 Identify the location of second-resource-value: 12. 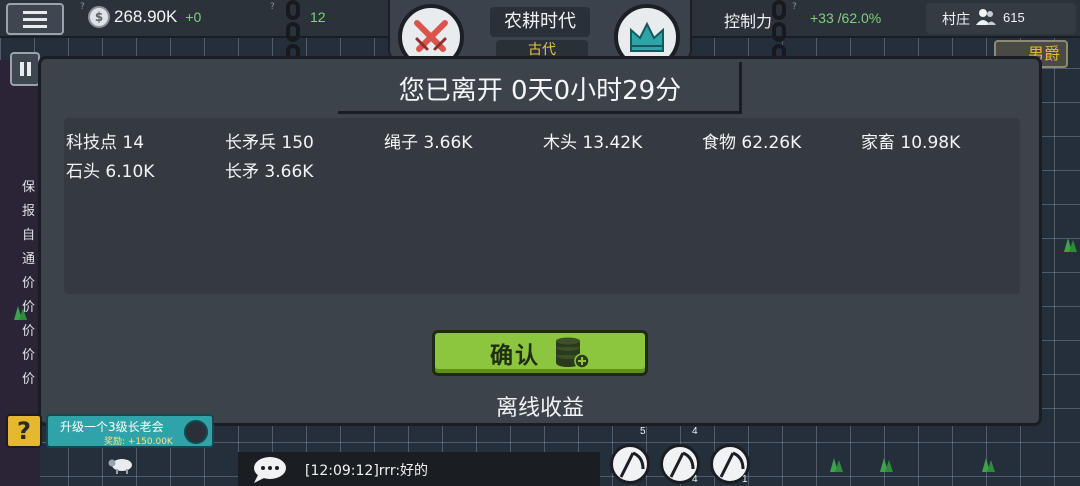
(318, 17).